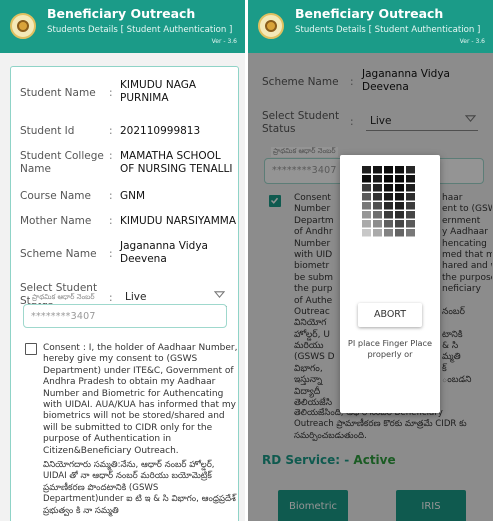 This screenshot has height=521, width=493. I want to click on field-label: Student College Name, so click(62, 162).